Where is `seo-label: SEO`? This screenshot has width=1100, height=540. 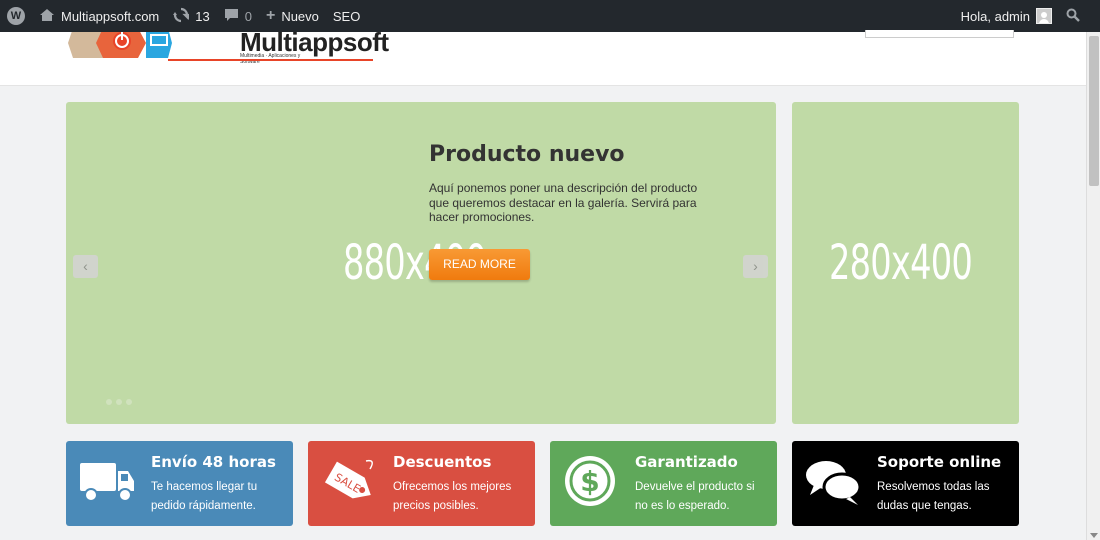 seo-label: SEO is located at coordinates (346, 16).